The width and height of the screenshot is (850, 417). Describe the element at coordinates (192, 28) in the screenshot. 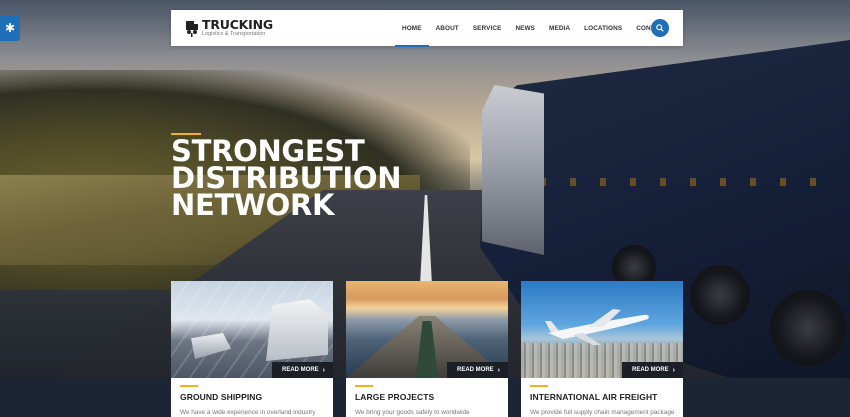

I see `truck-logo-icon` at that location.